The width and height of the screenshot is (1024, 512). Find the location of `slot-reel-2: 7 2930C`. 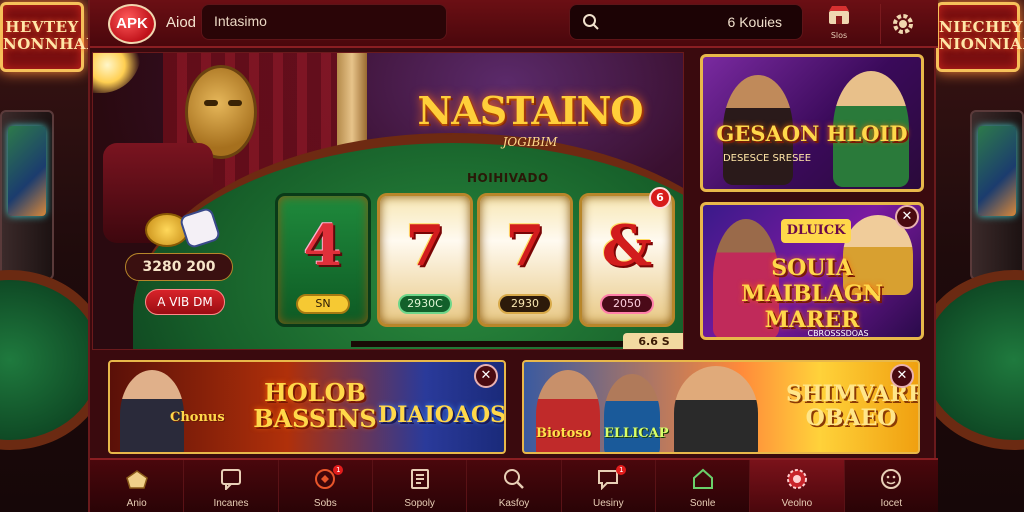

slot-reel-2: 7 2930C is located at coordinates (425, 260).